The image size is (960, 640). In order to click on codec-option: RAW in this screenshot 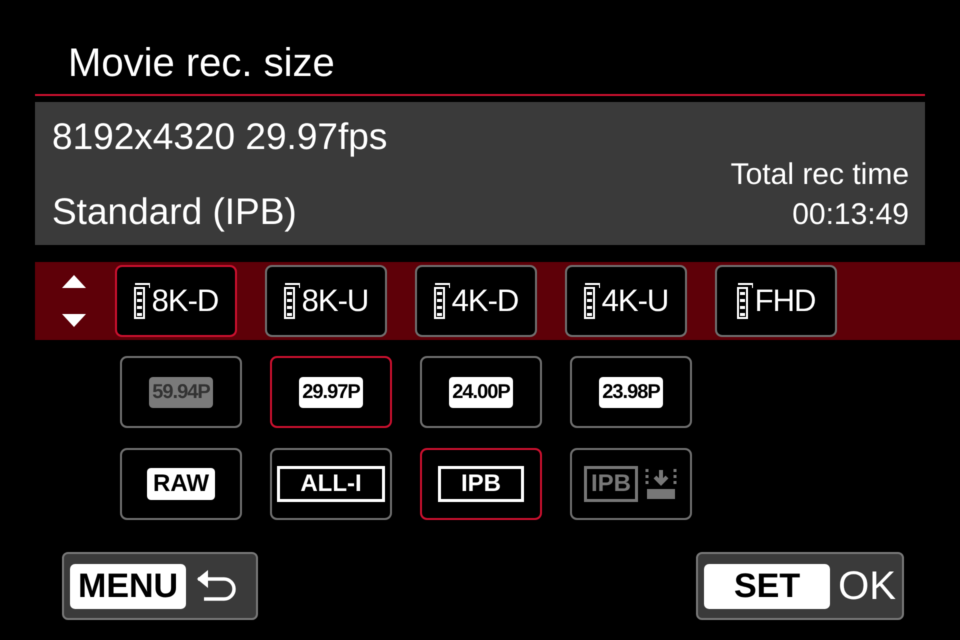, I will do `click(181, 484)`.